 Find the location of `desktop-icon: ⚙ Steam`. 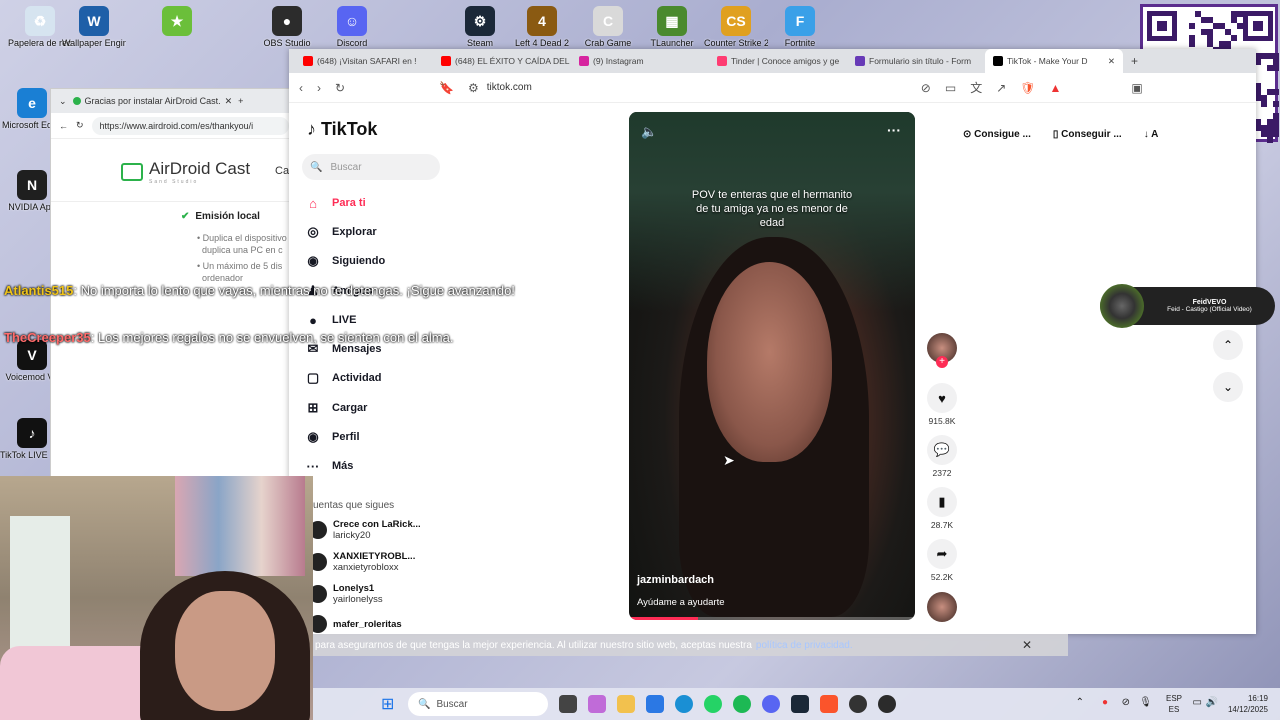

desktop-icon: ⚙ Steam is located at coordinates (480, 27).